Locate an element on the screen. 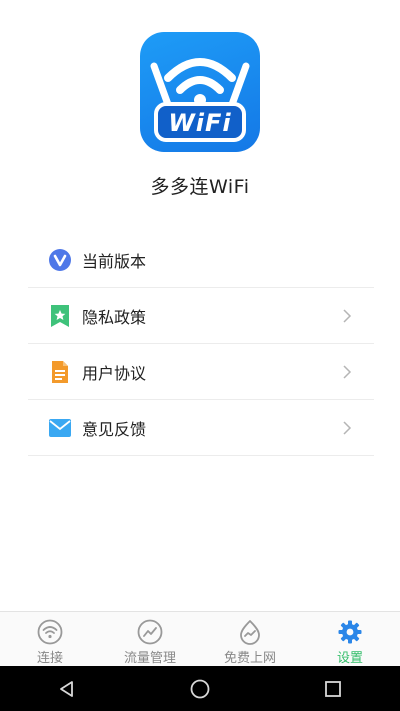 The height and width of the screenshot is (711, 400). version-icon is located at coordinates (60, 260).